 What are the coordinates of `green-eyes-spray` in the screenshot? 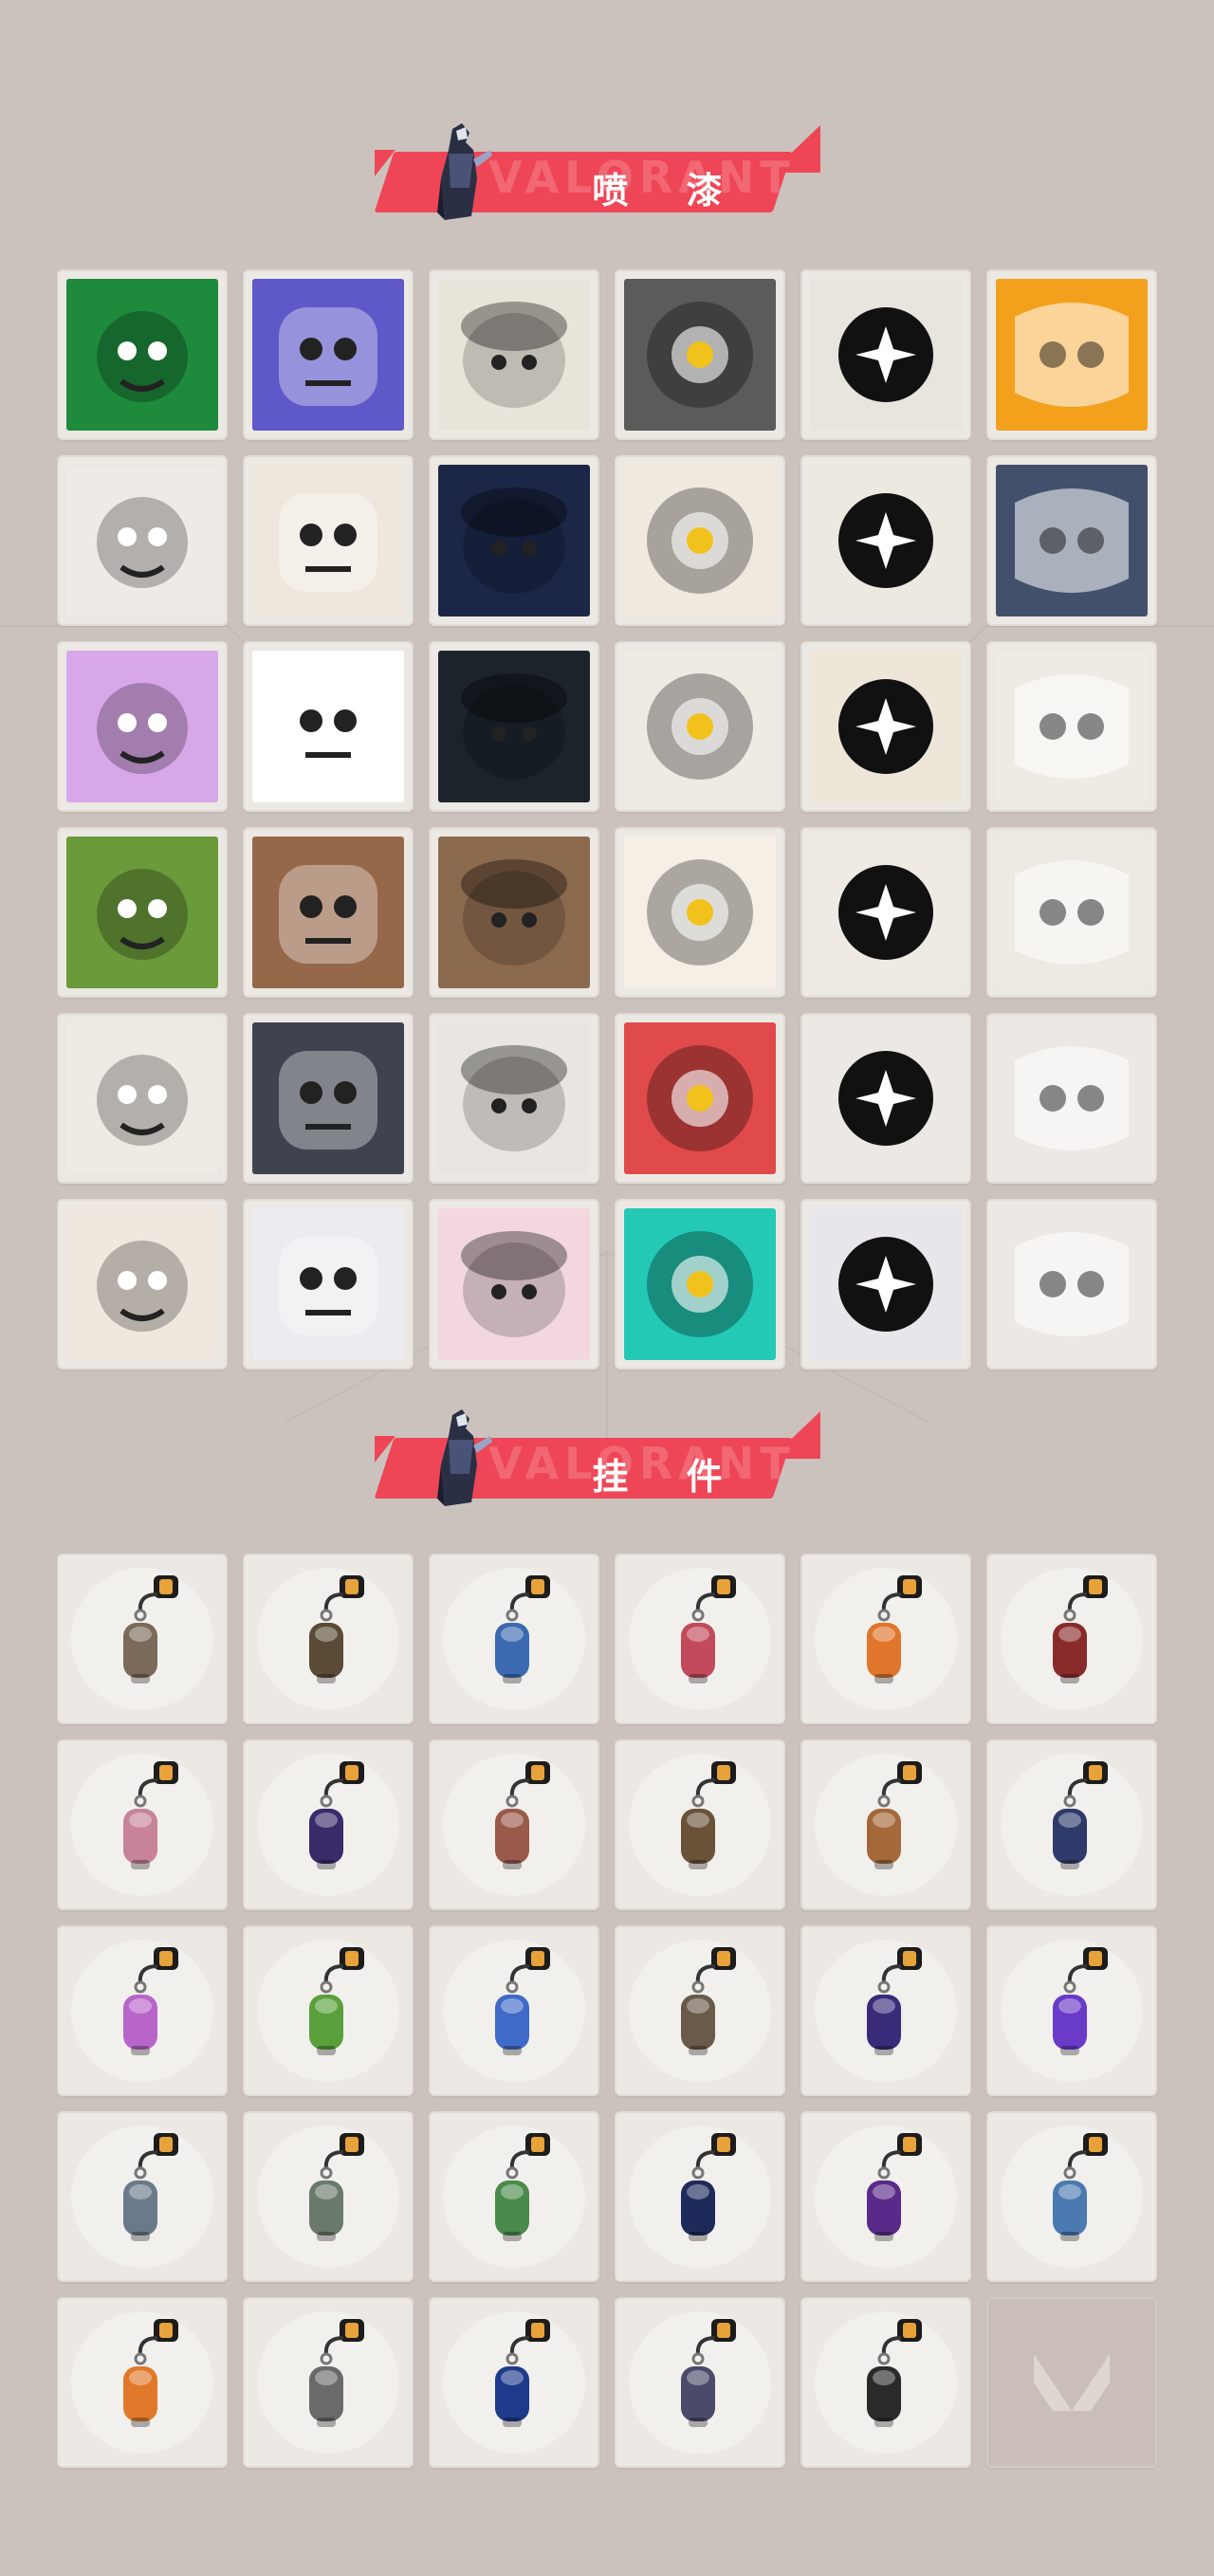 It's located at (328, 912).